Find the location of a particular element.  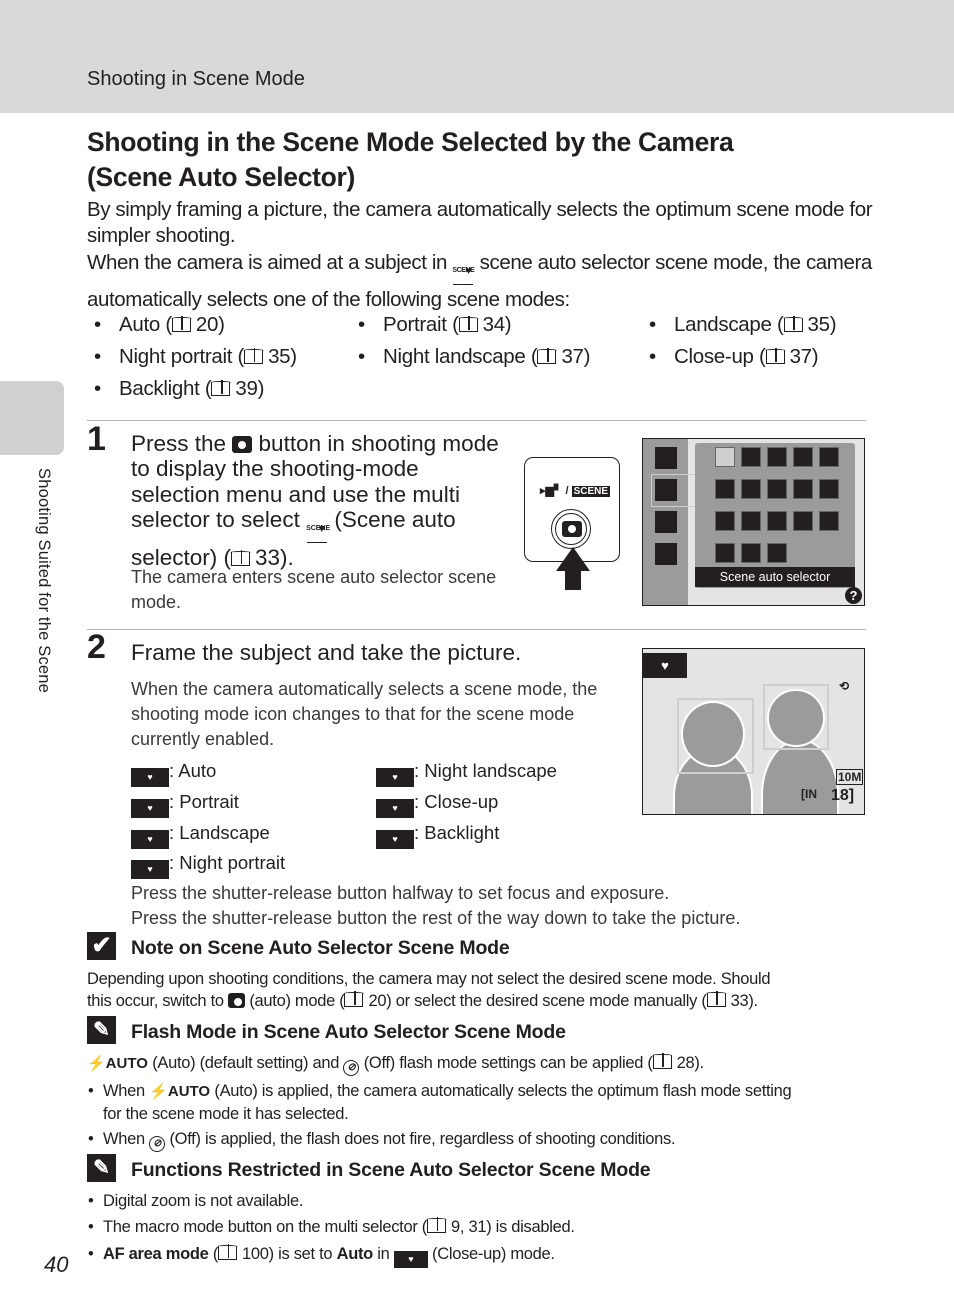

legend-item: ♥: Close-up is located at coordinates (437, 804).